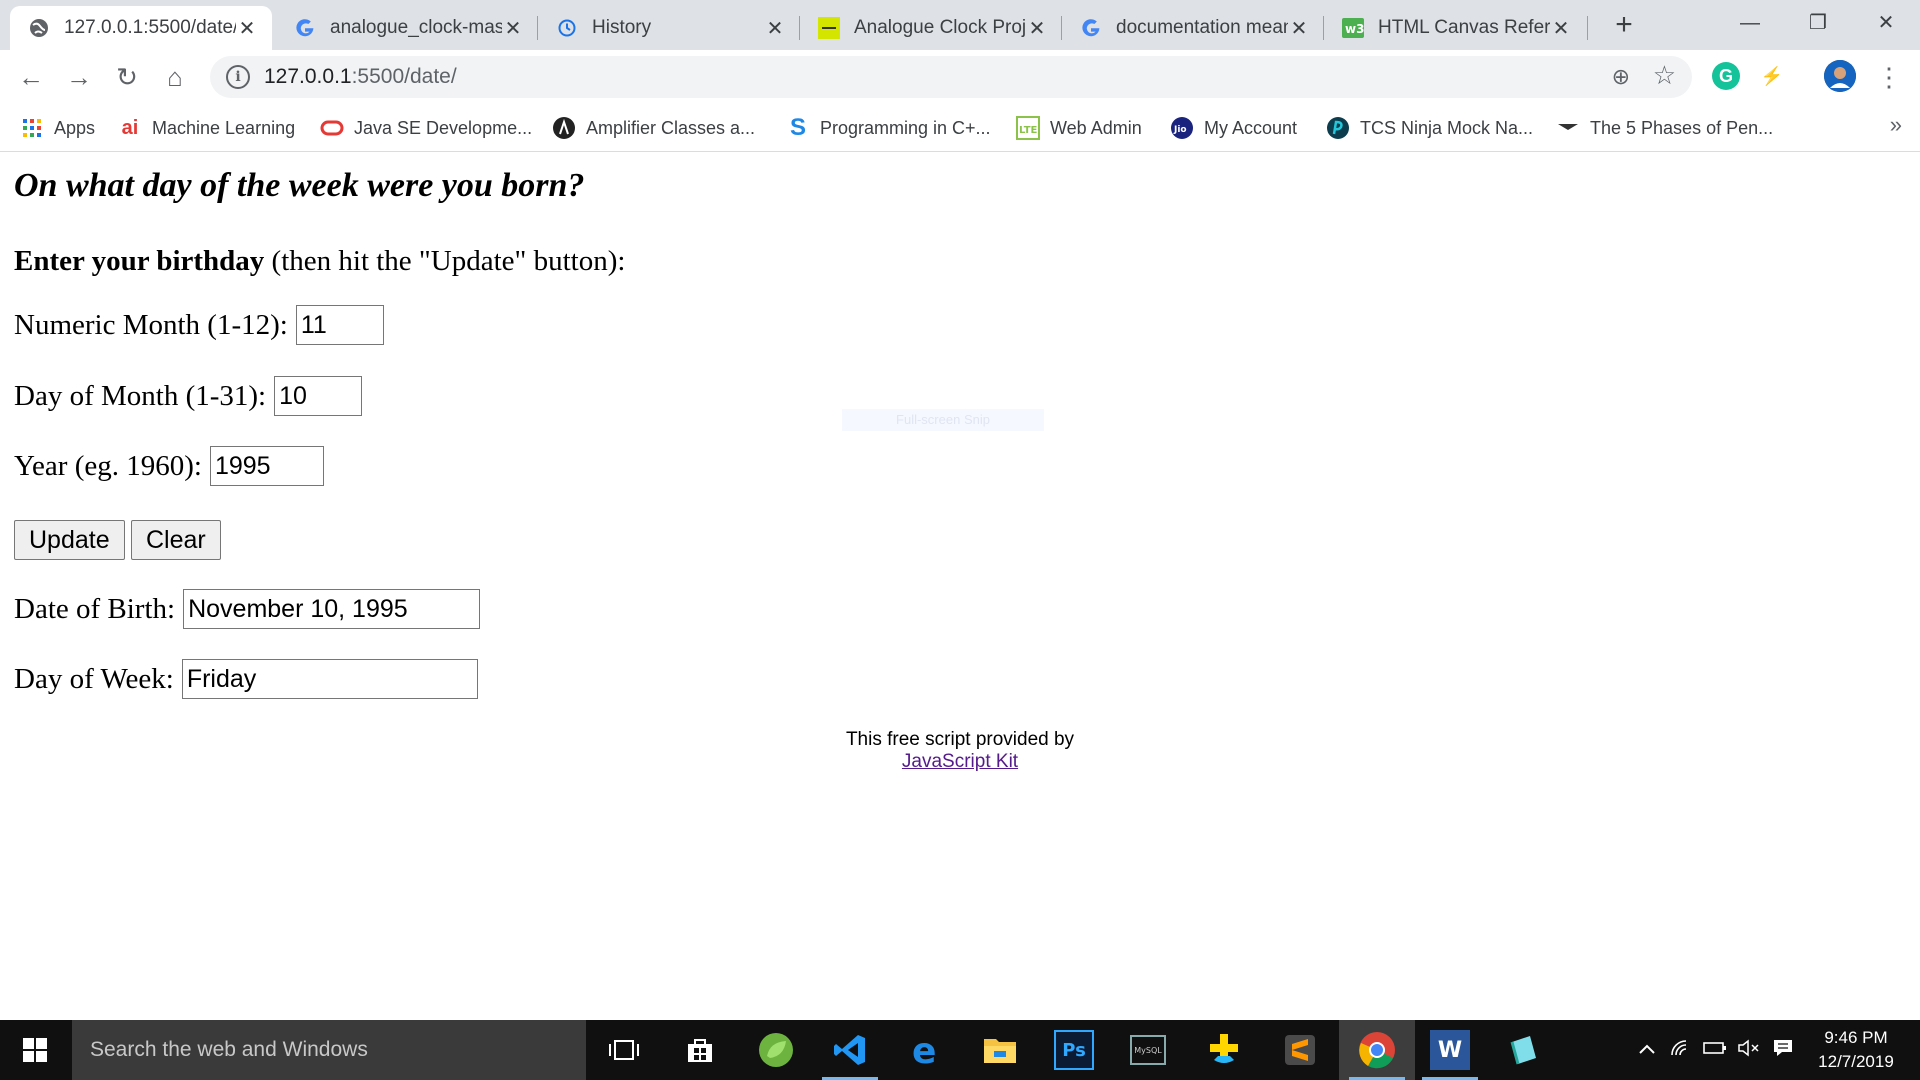 The image size is (1920, 1080). Describe the element at coordinates (960, 761) in the screenshot. I see `javascript-kit-link: JavaScript Kit` at that location.